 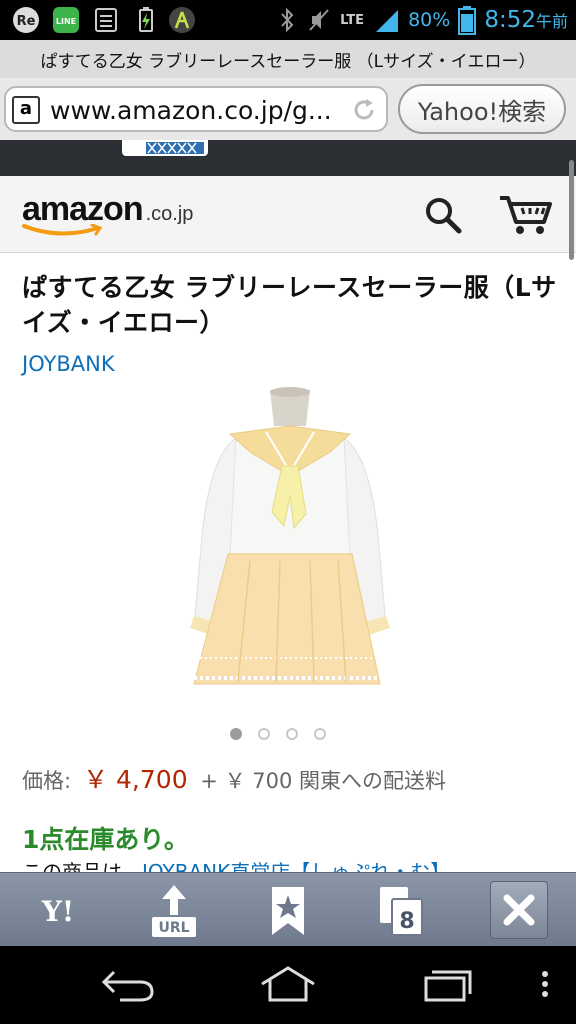 I want to click on browser-toolbar: Y! URL 8, so click(x=288, y=909).